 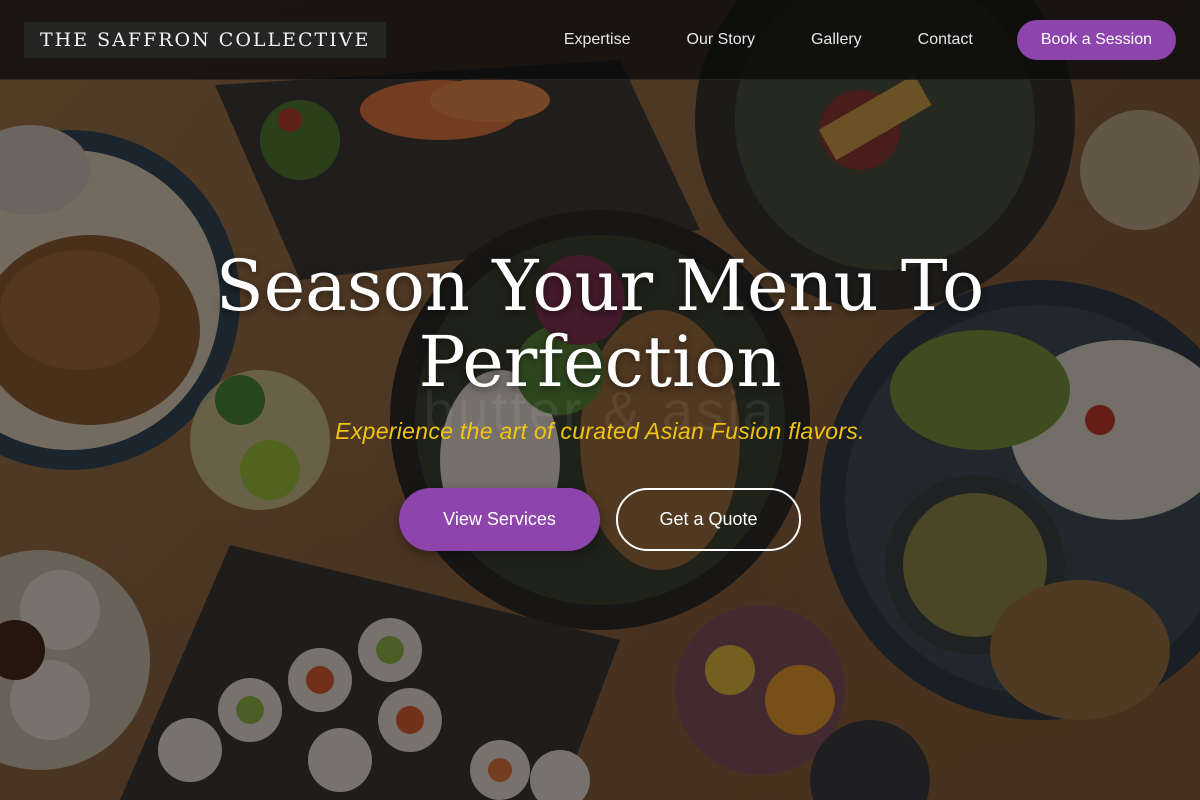 What do you see at coordinates (836, 40) in the screenshot?
I see `nav-link-gallery: Gallery` at bounding box center [836, 40].